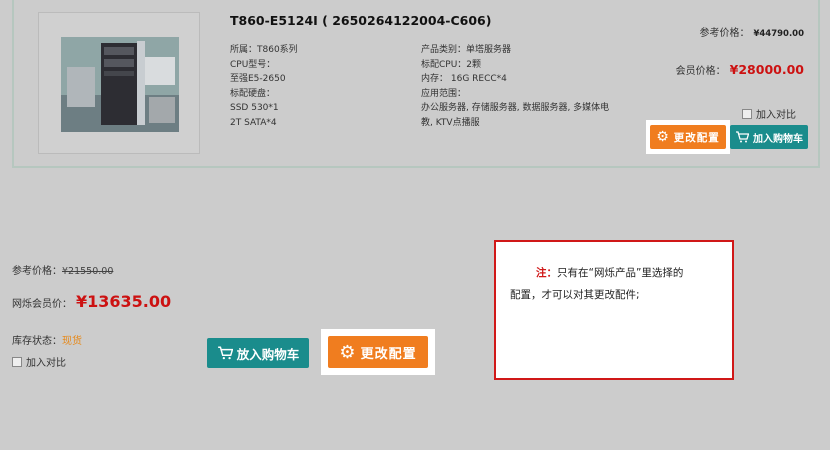 The height and width of the screenshot is (450, 830). What do you see at coordinates (620, 273) in the screenshot?
I see `note-text-1: 只有在“网烁产品”里选择的` at bounding box center [620, 273].